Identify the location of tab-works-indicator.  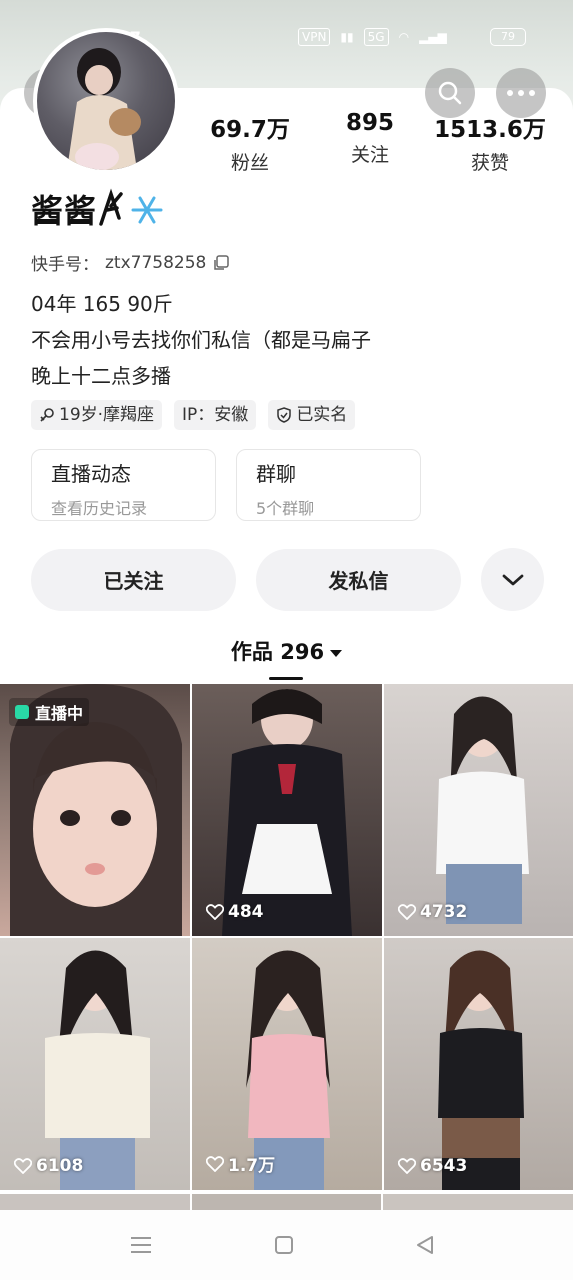
(286, 678).